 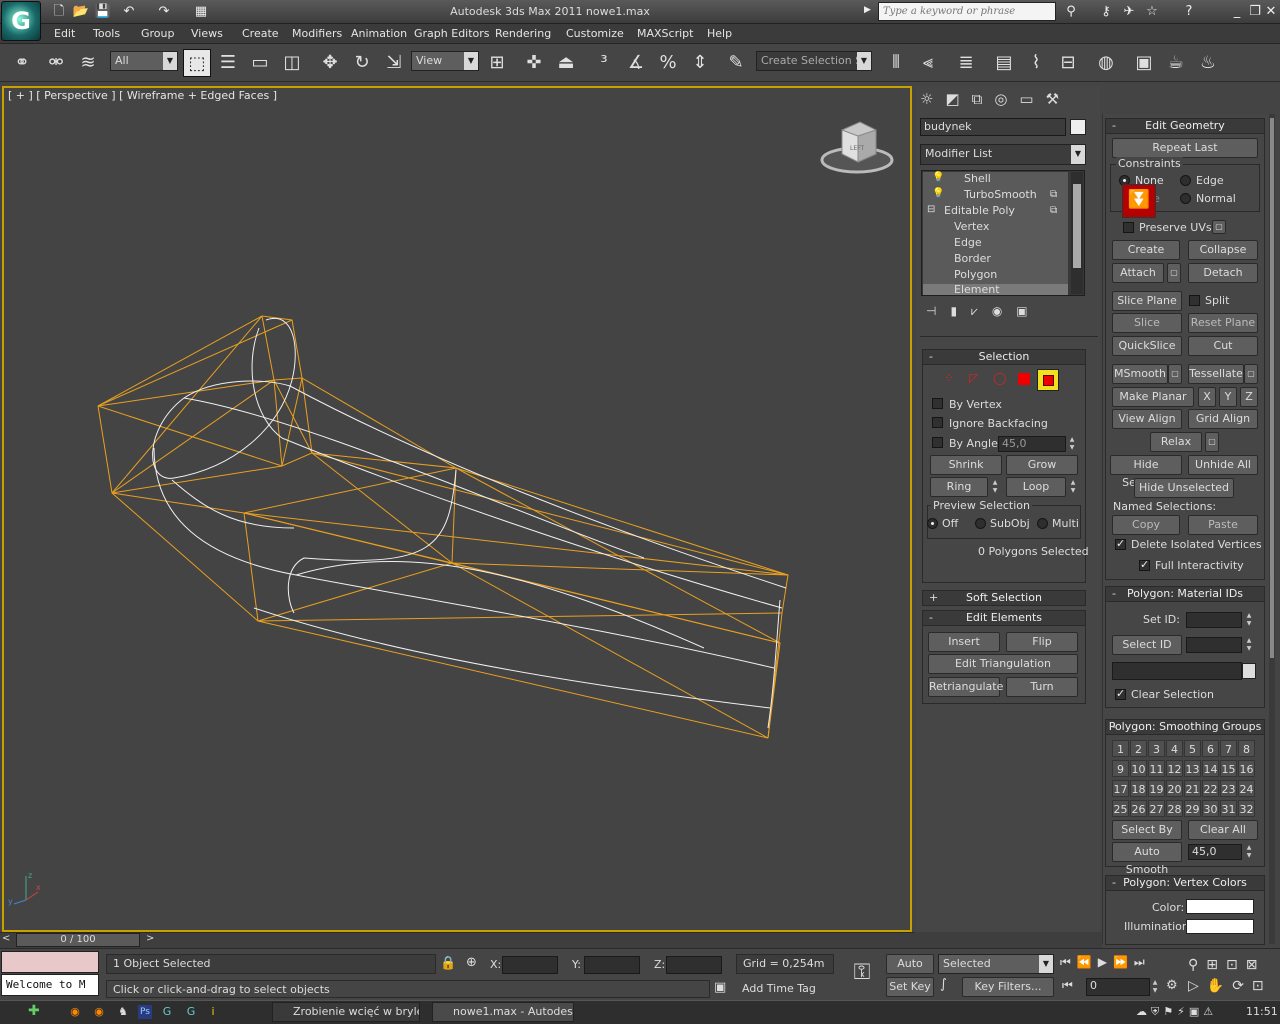 I want to click on copy-button: Copy, so click(x=1146, y=525).